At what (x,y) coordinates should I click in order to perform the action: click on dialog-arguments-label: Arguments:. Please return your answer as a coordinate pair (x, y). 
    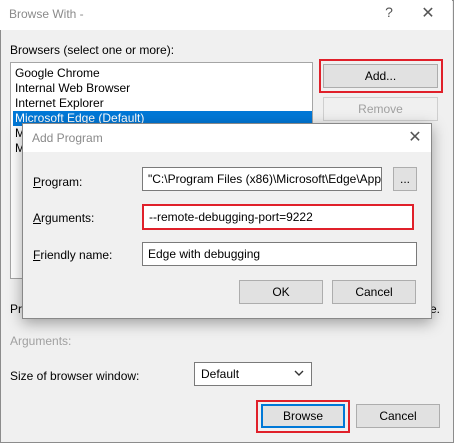
    Looking at the image, I should click on (63, 218).